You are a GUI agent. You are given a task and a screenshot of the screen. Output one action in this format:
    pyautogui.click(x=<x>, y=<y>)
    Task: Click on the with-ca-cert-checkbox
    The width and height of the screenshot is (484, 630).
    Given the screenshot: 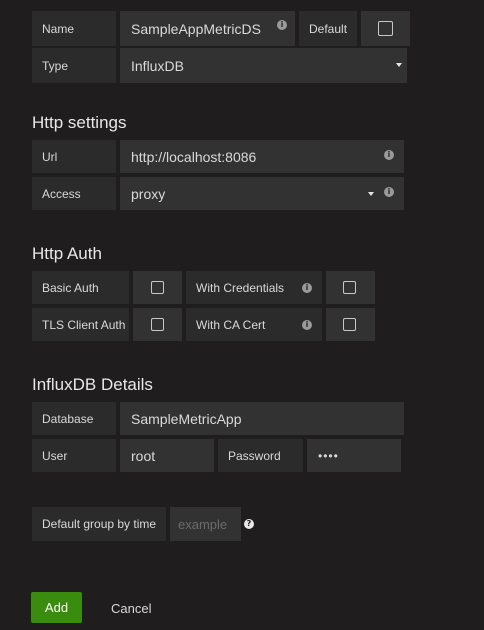 What is the action you would take?
    pyautogui.click(x=349, y=324)
    